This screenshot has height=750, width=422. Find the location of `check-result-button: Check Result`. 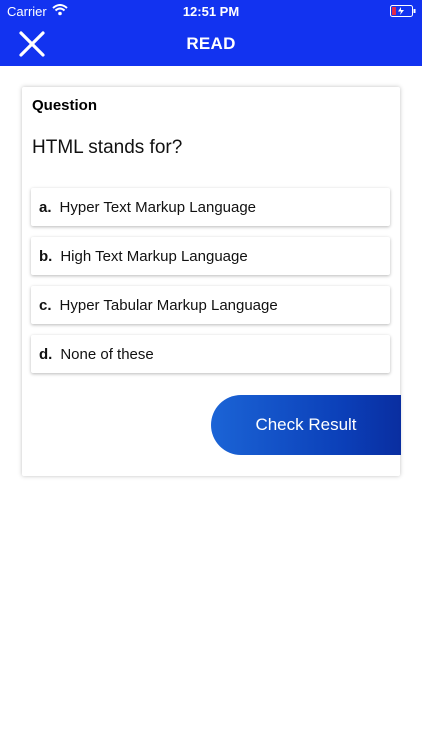

check-result-button: Check Result is located at coordinates (306, 425).